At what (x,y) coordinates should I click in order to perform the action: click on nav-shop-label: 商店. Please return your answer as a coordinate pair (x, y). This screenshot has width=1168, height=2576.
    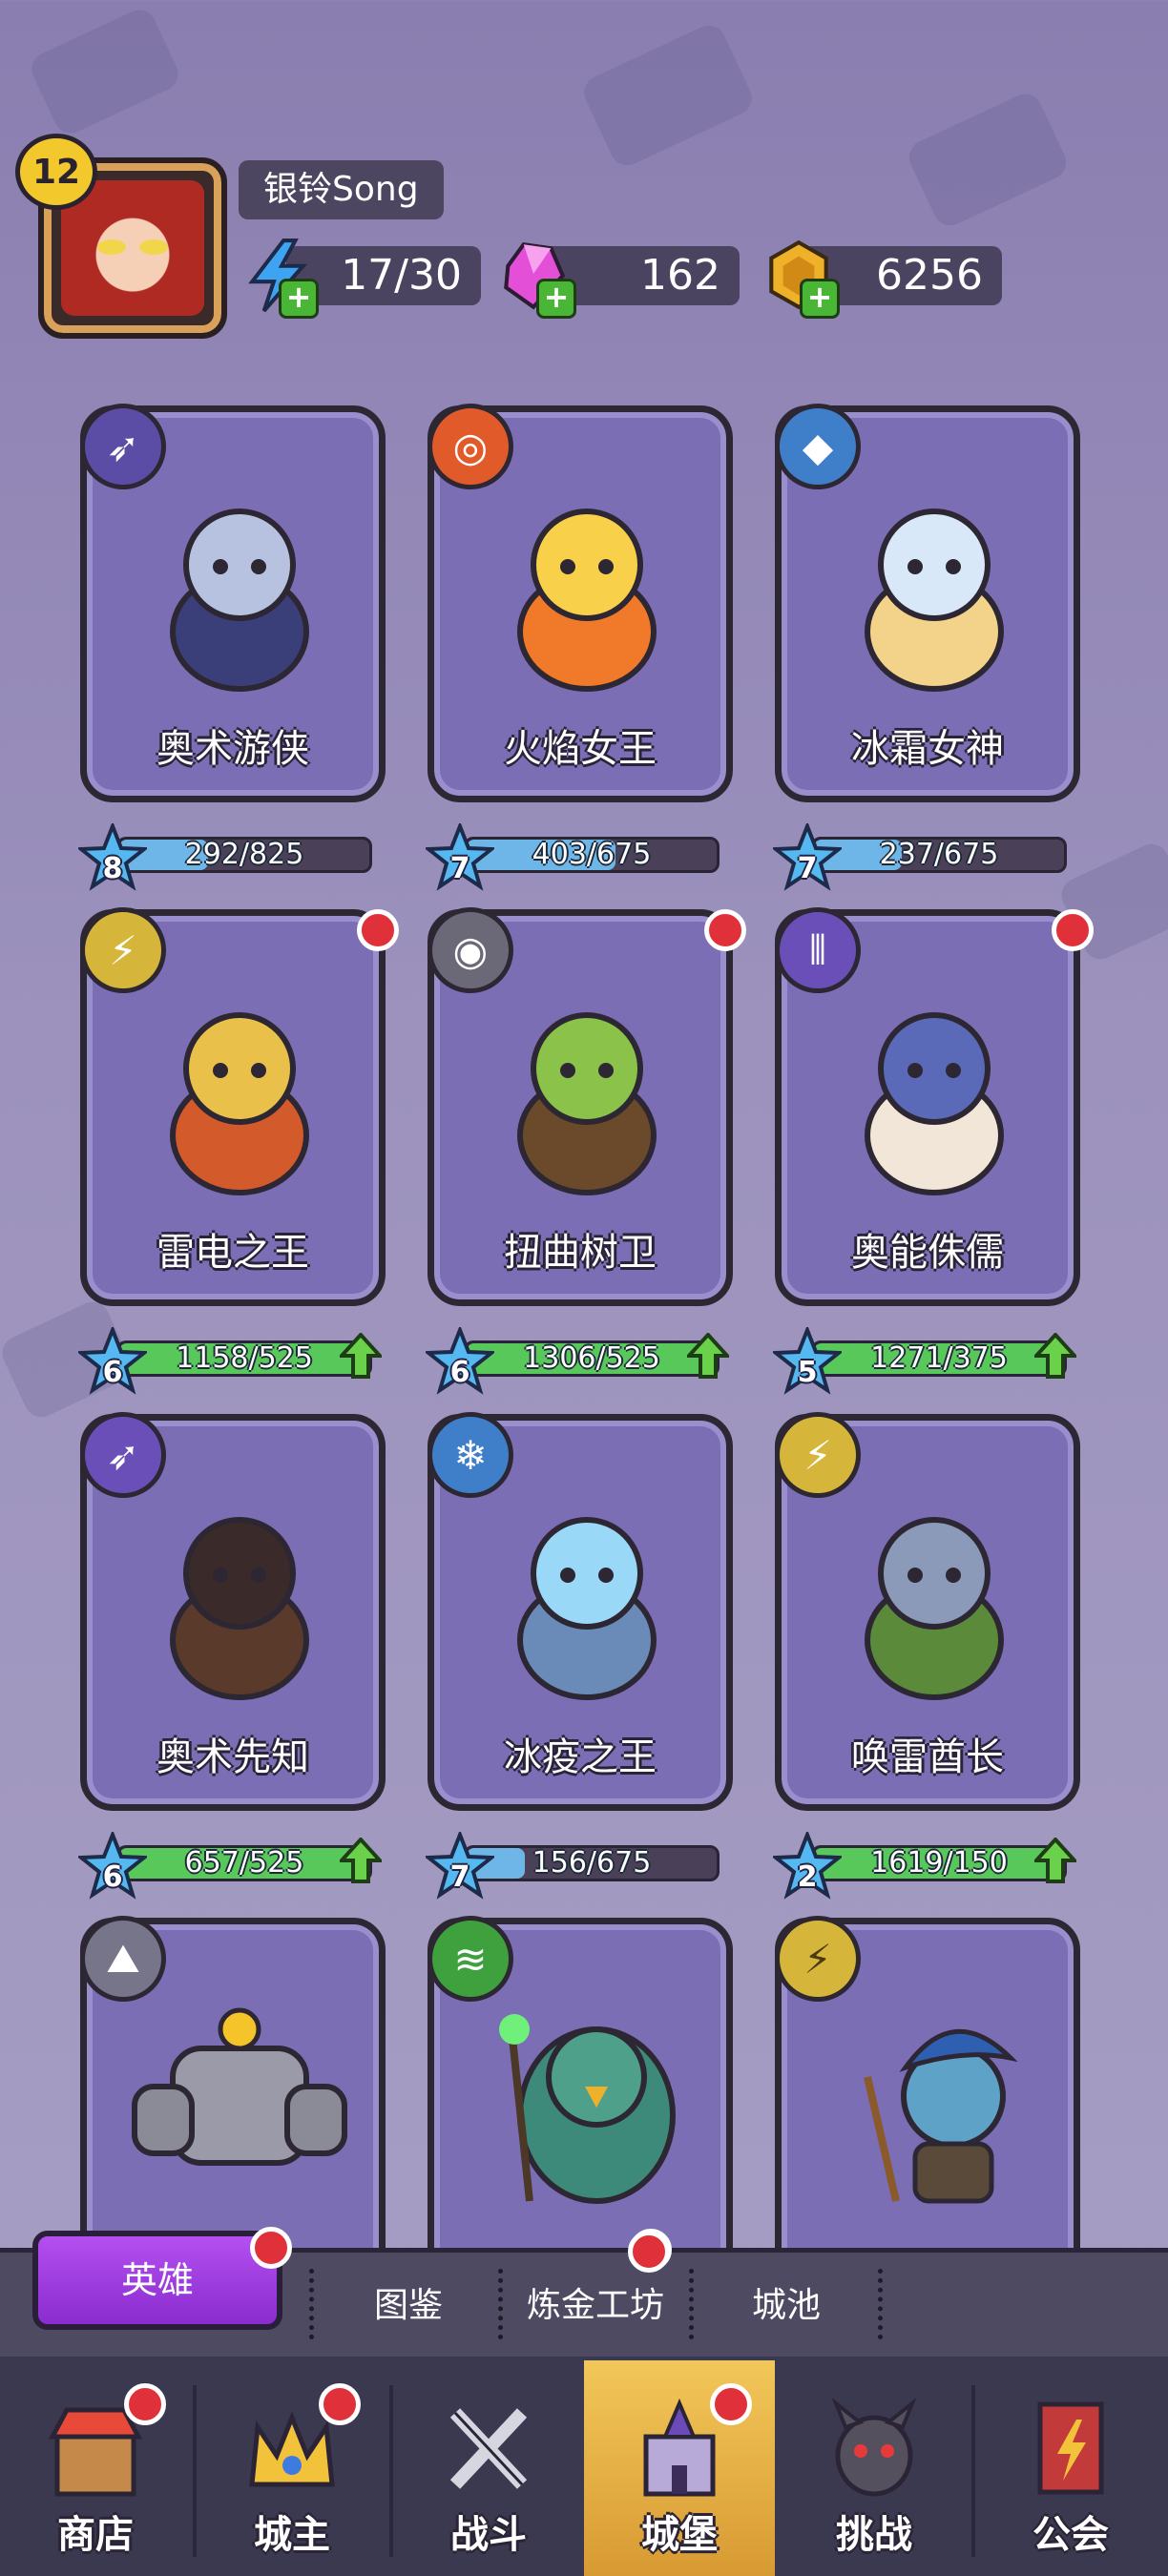
    Looking at the image, I should click on (95, 2535).